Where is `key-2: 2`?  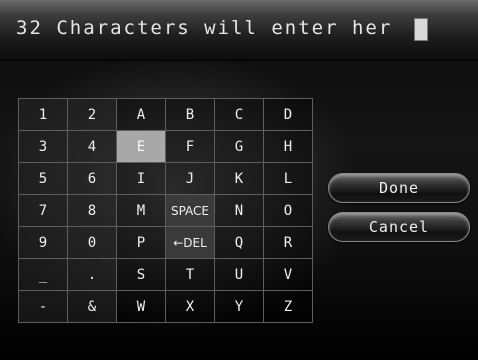 key-2: 2 is located at coordinates (92, 114).